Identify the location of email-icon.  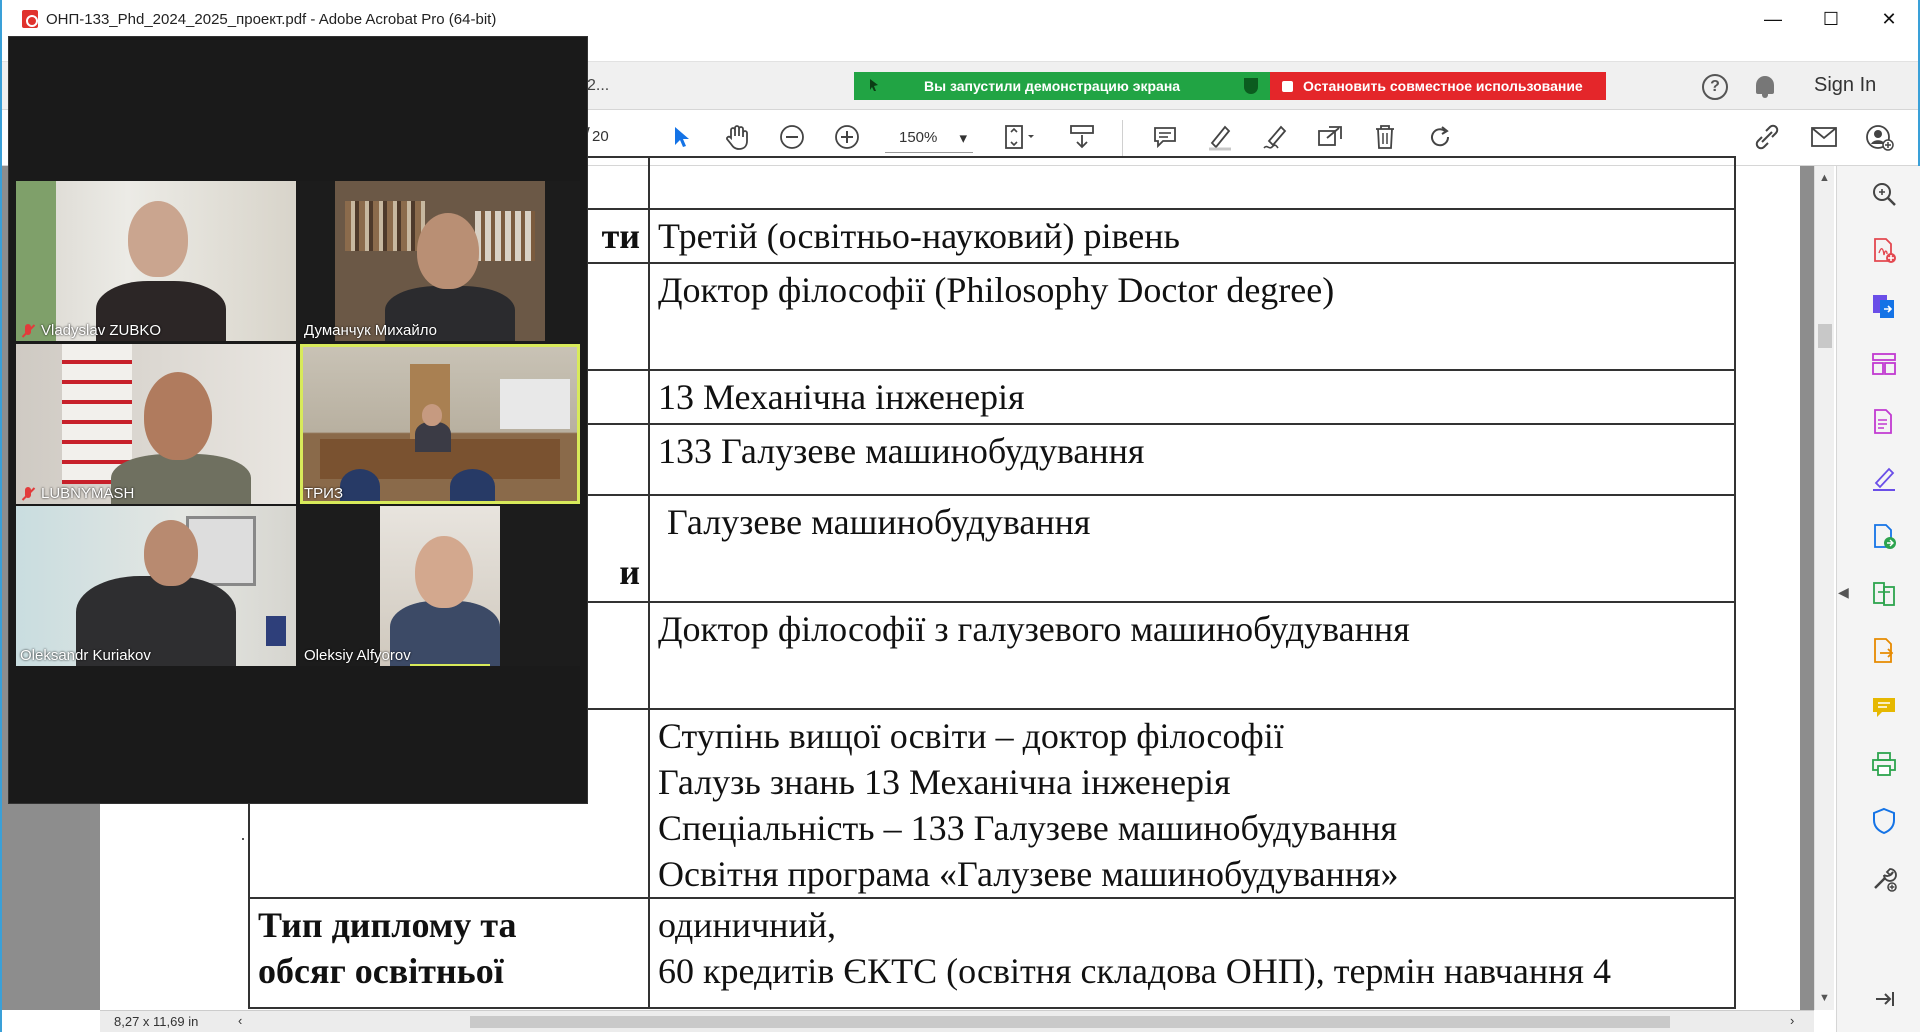
(1824, 137).